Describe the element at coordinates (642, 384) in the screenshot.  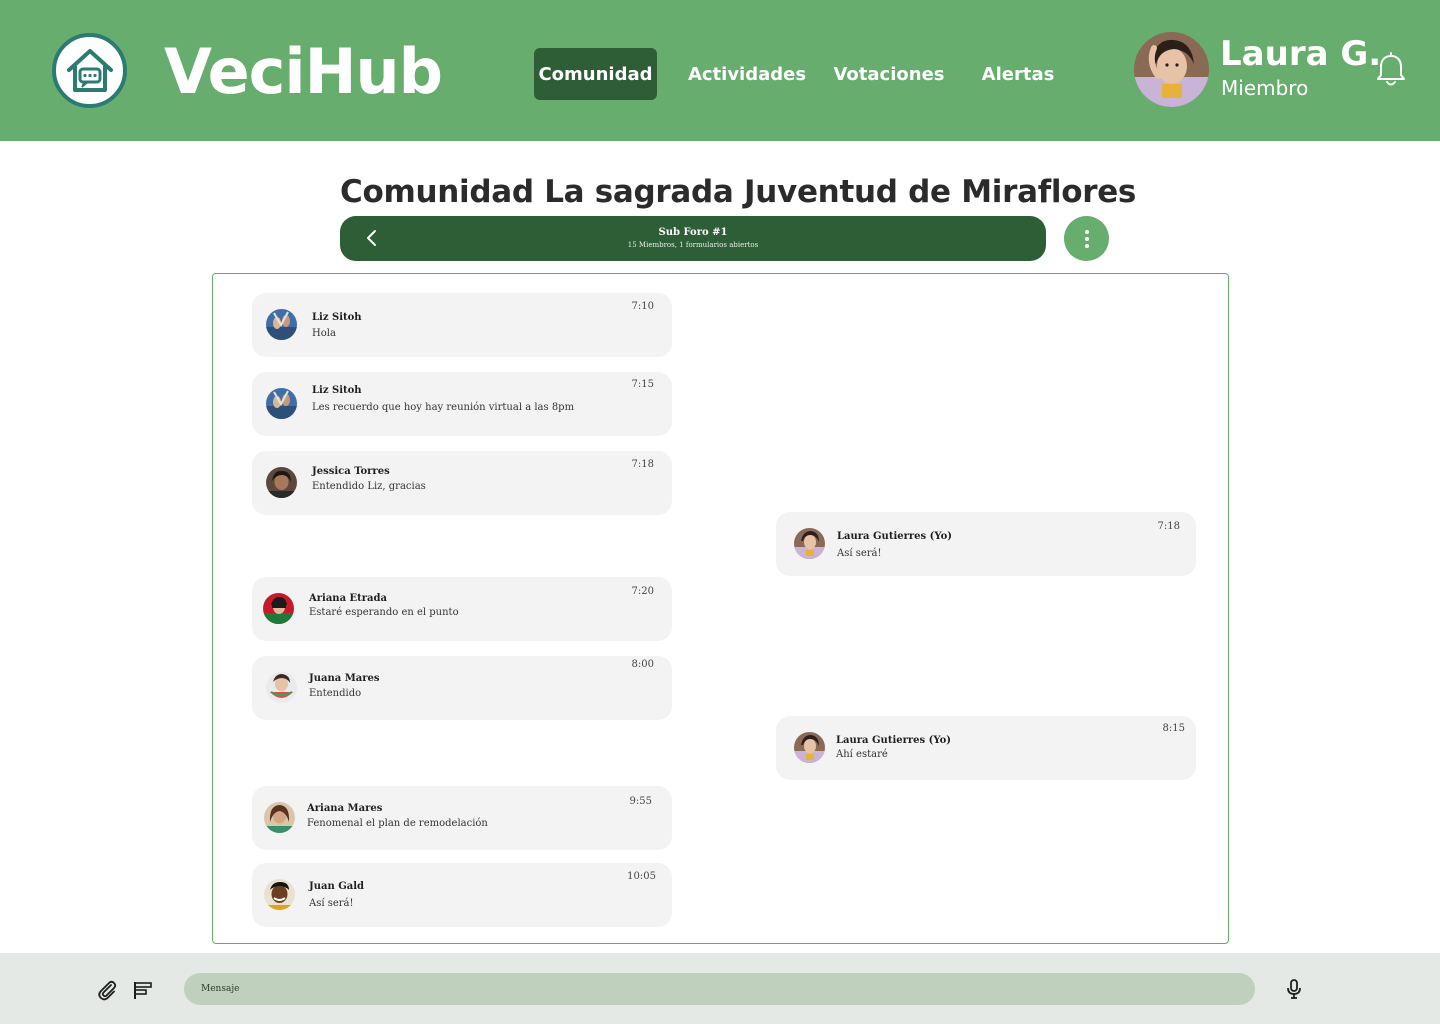
I see `message-time: 7:15` at that location.